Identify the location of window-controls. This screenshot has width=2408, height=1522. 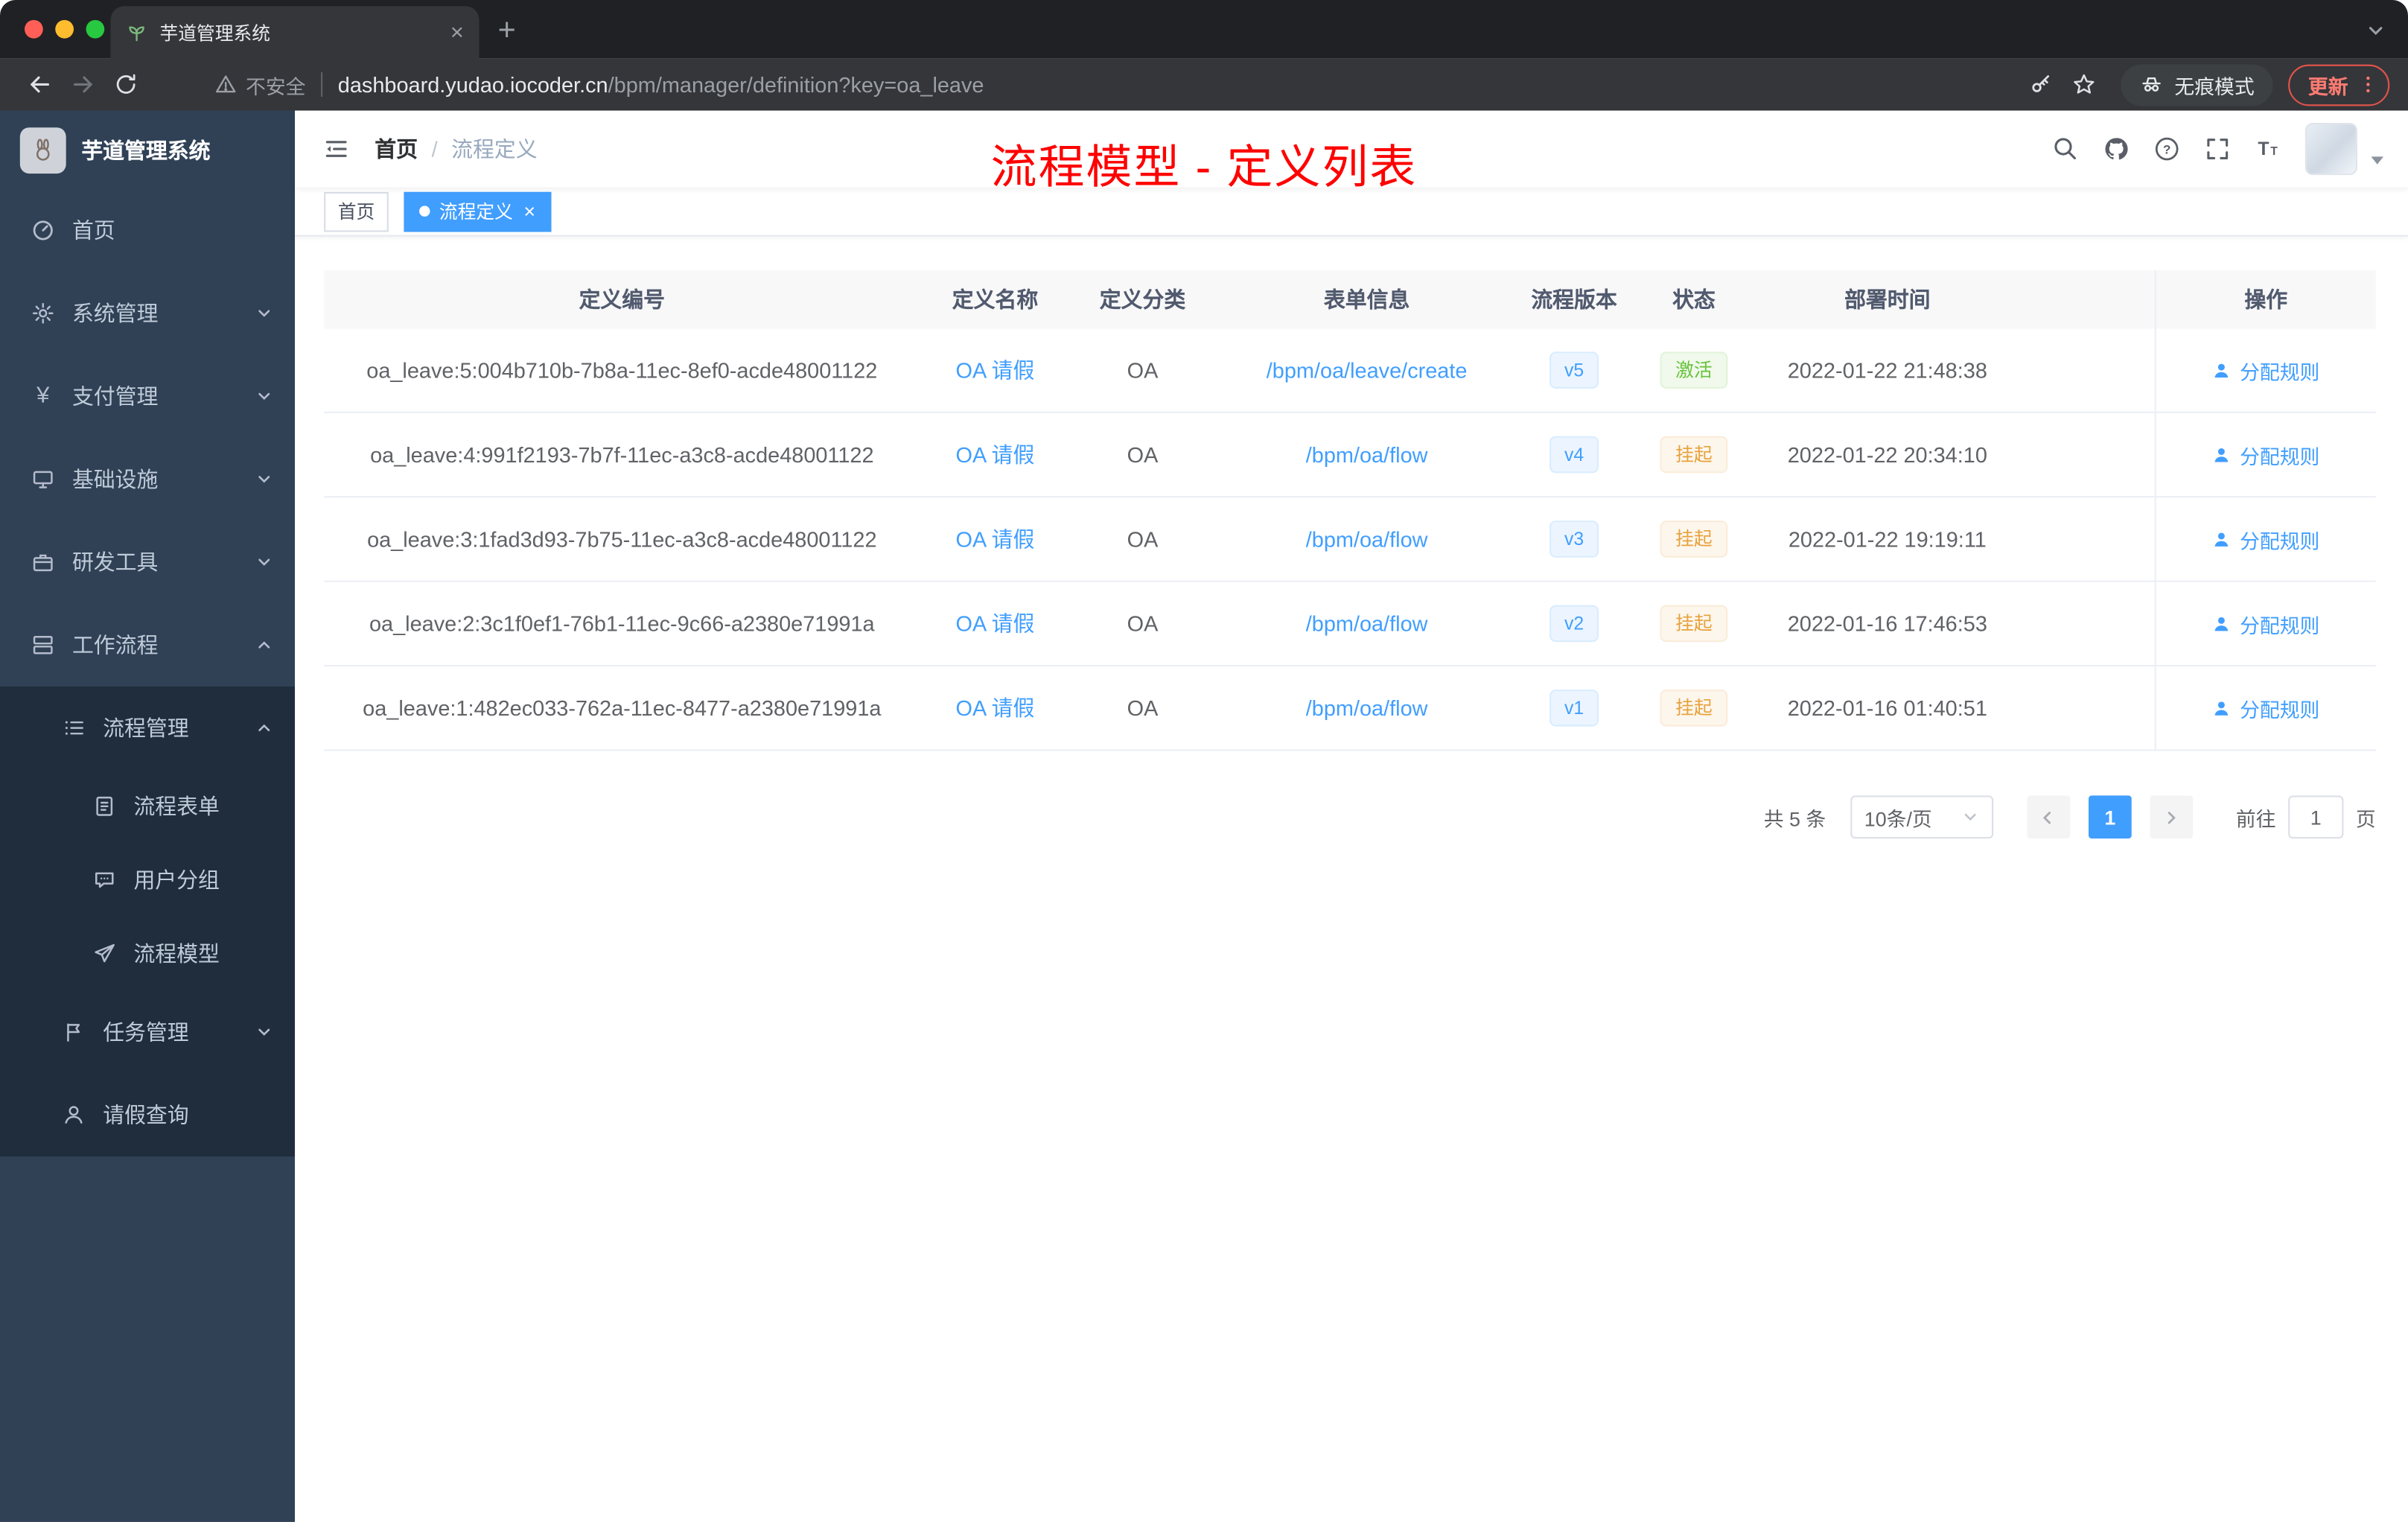
(65, 29).